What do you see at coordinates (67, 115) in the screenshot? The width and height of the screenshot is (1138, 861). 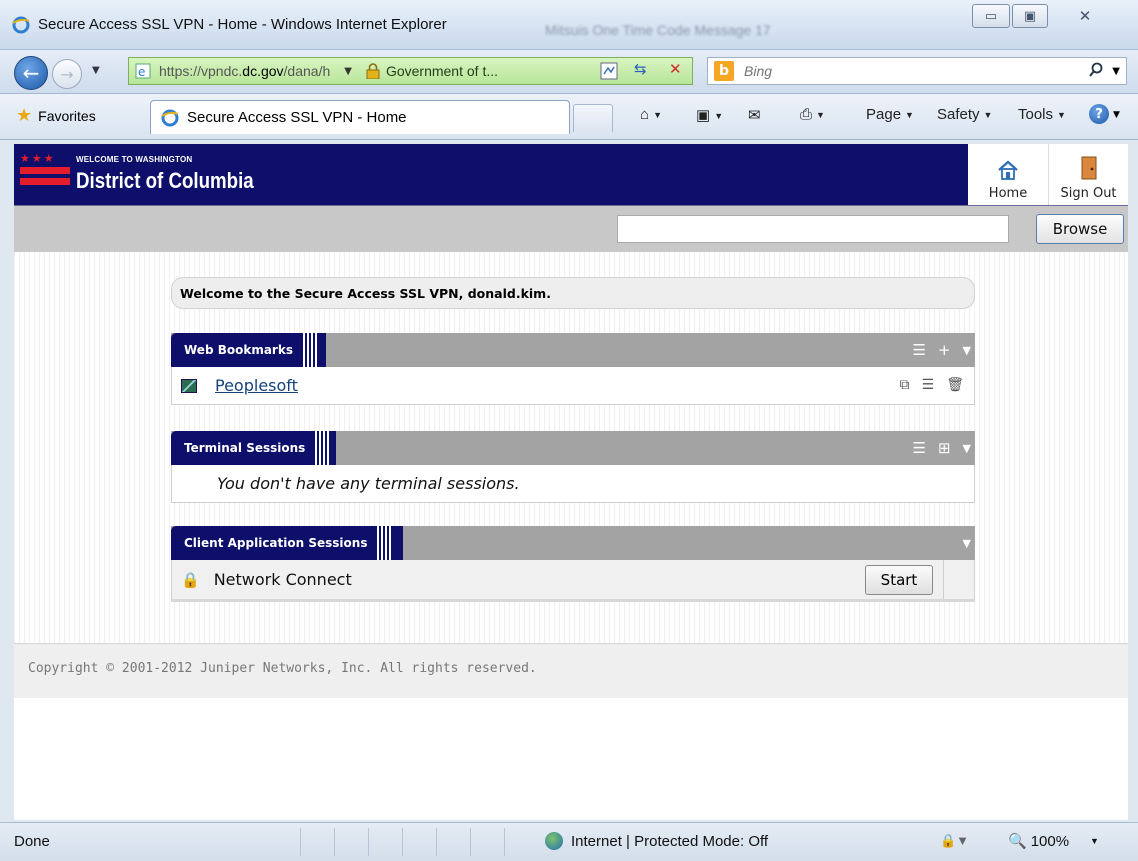 I see `favorites-label: Favorites` at bounding box center [67, 115].